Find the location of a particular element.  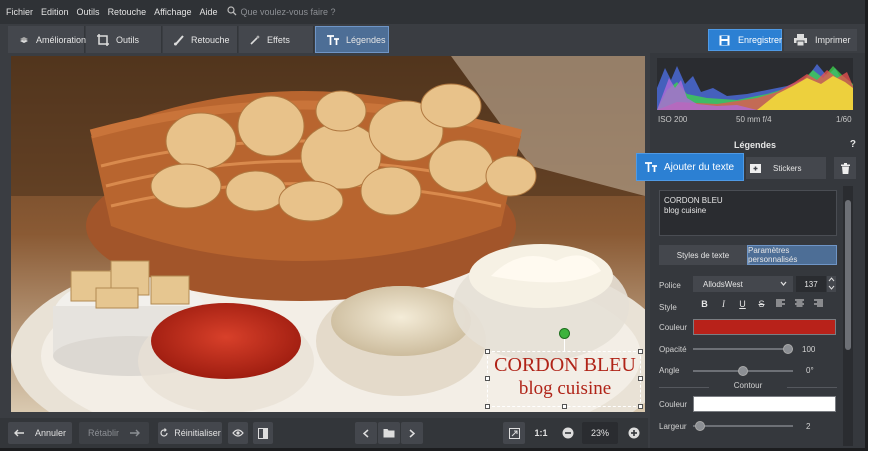

chevron-left-icon is located at coordinates (366, 433).